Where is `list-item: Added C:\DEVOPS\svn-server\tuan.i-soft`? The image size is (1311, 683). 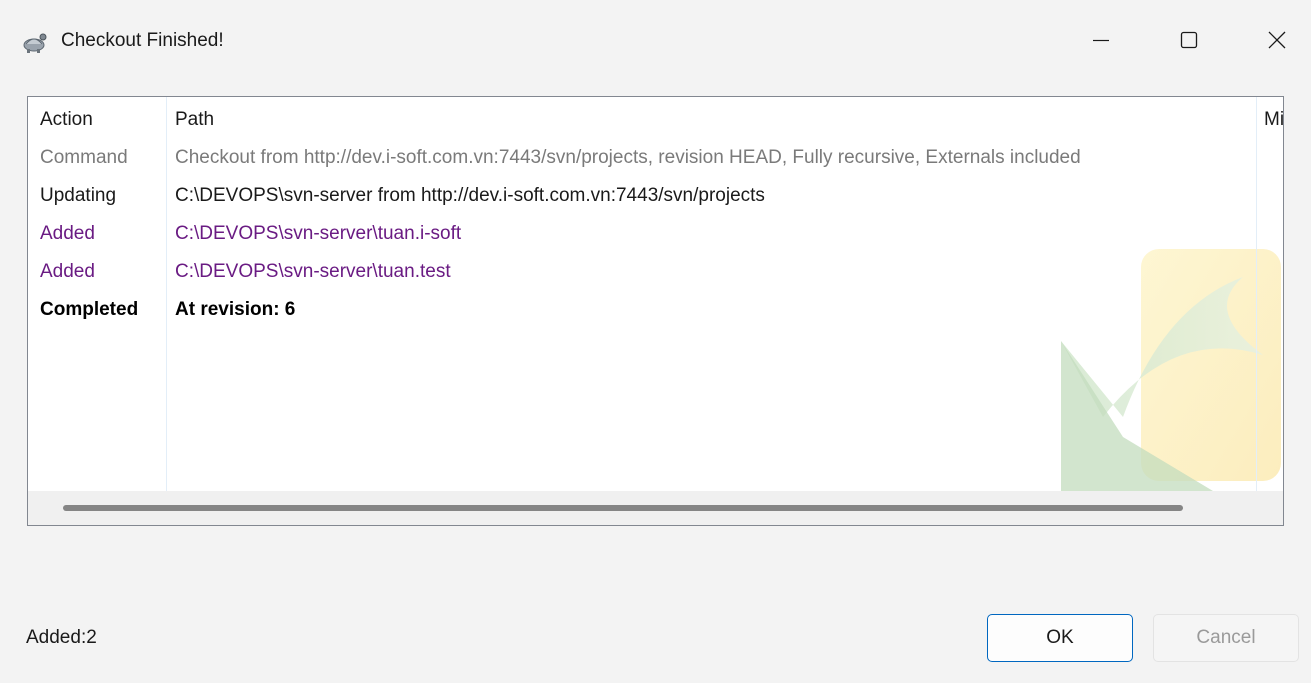
list-item: Added C:\DEVOPS\svn-server\tuan.i-soft is located at coordinates (655, 234).